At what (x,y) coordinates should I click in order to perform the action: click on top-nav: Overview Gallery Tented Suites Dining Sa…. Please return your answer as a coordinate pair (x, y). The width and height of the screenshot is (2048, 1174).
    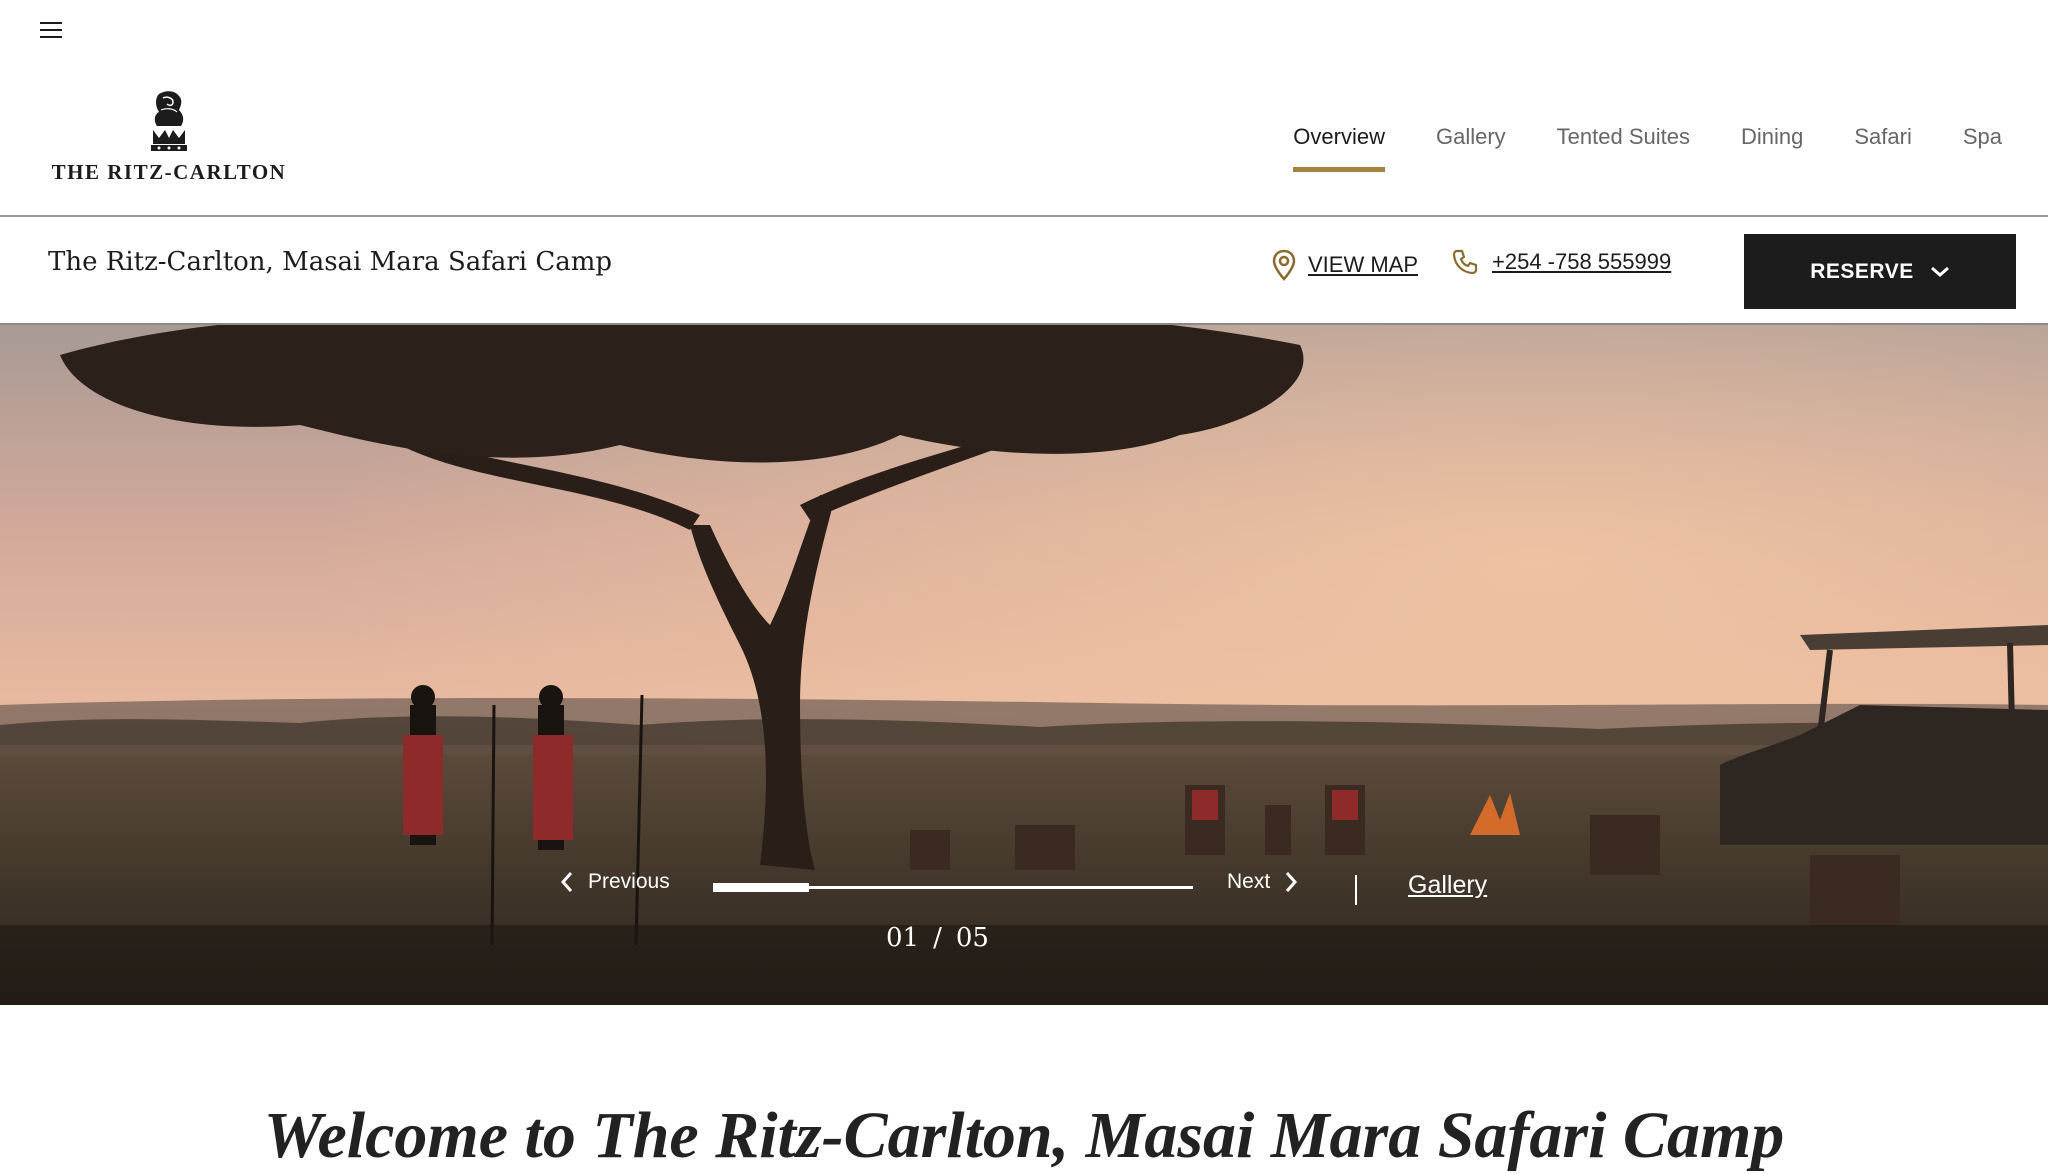
    Looking at the image, I should click on (1647, 148).